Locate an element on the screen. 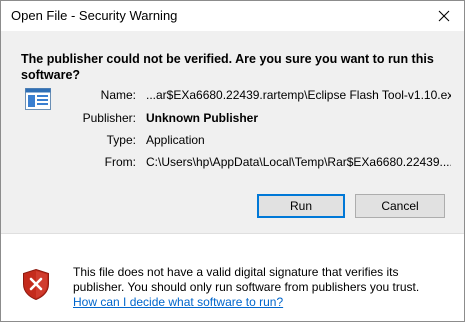  type-value: Application is located at coordinates (175, 140).